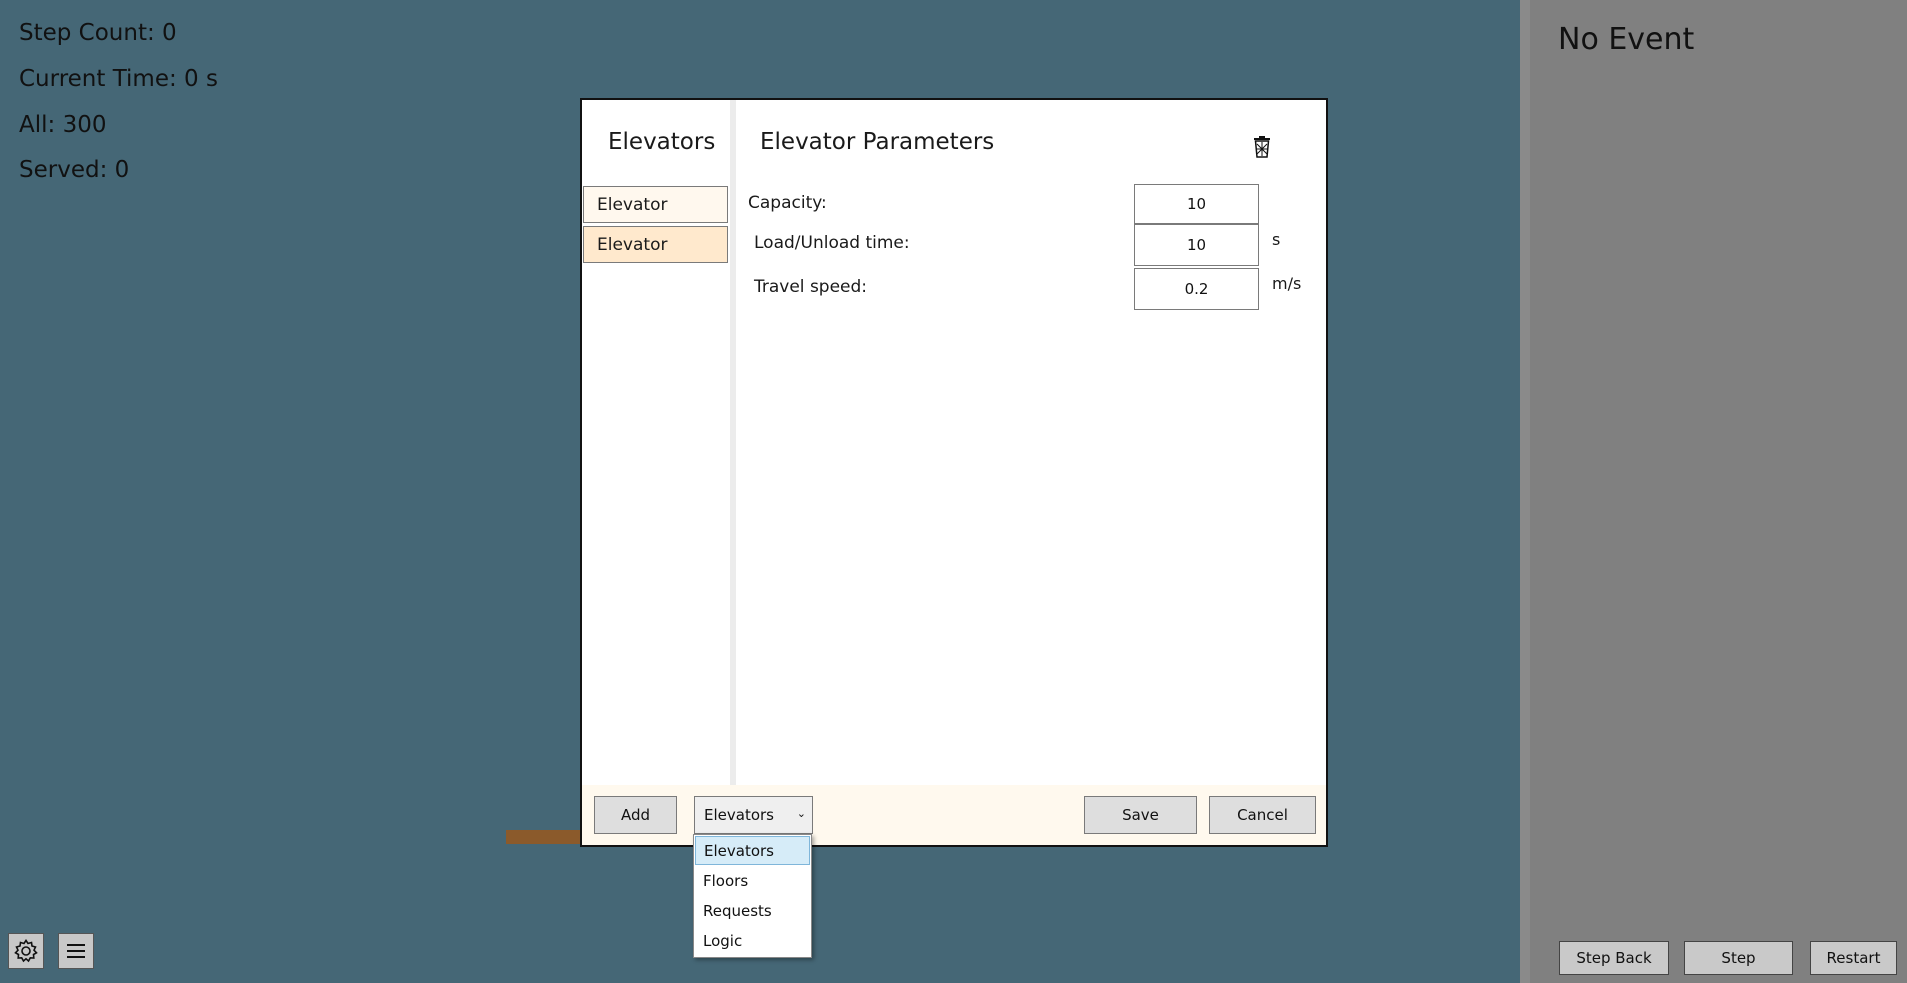 This screenshot has width=1907, height=983. What do you see at coordinates (733, 442) in the screenshot?
I see `panel-divider` at bounding box center [733, 442].